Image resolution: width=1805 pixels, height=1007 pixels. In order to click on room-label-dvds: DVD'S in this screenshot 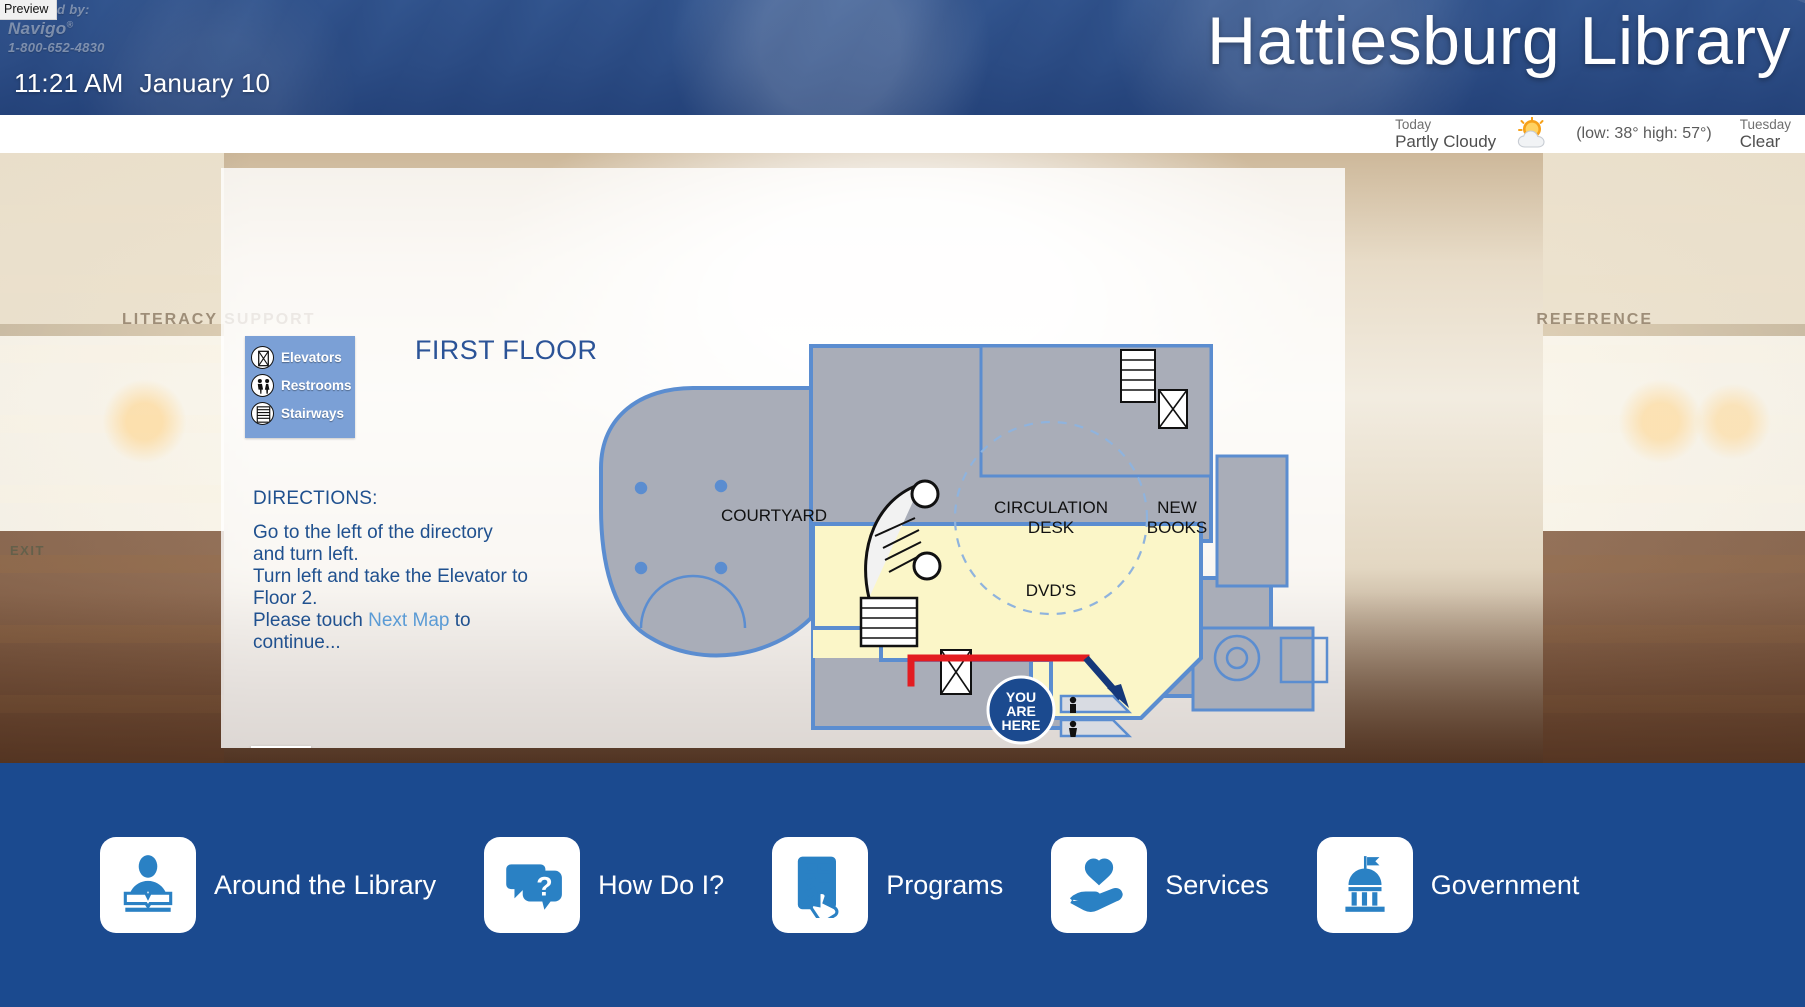, I will do `click(1051, 590)`.